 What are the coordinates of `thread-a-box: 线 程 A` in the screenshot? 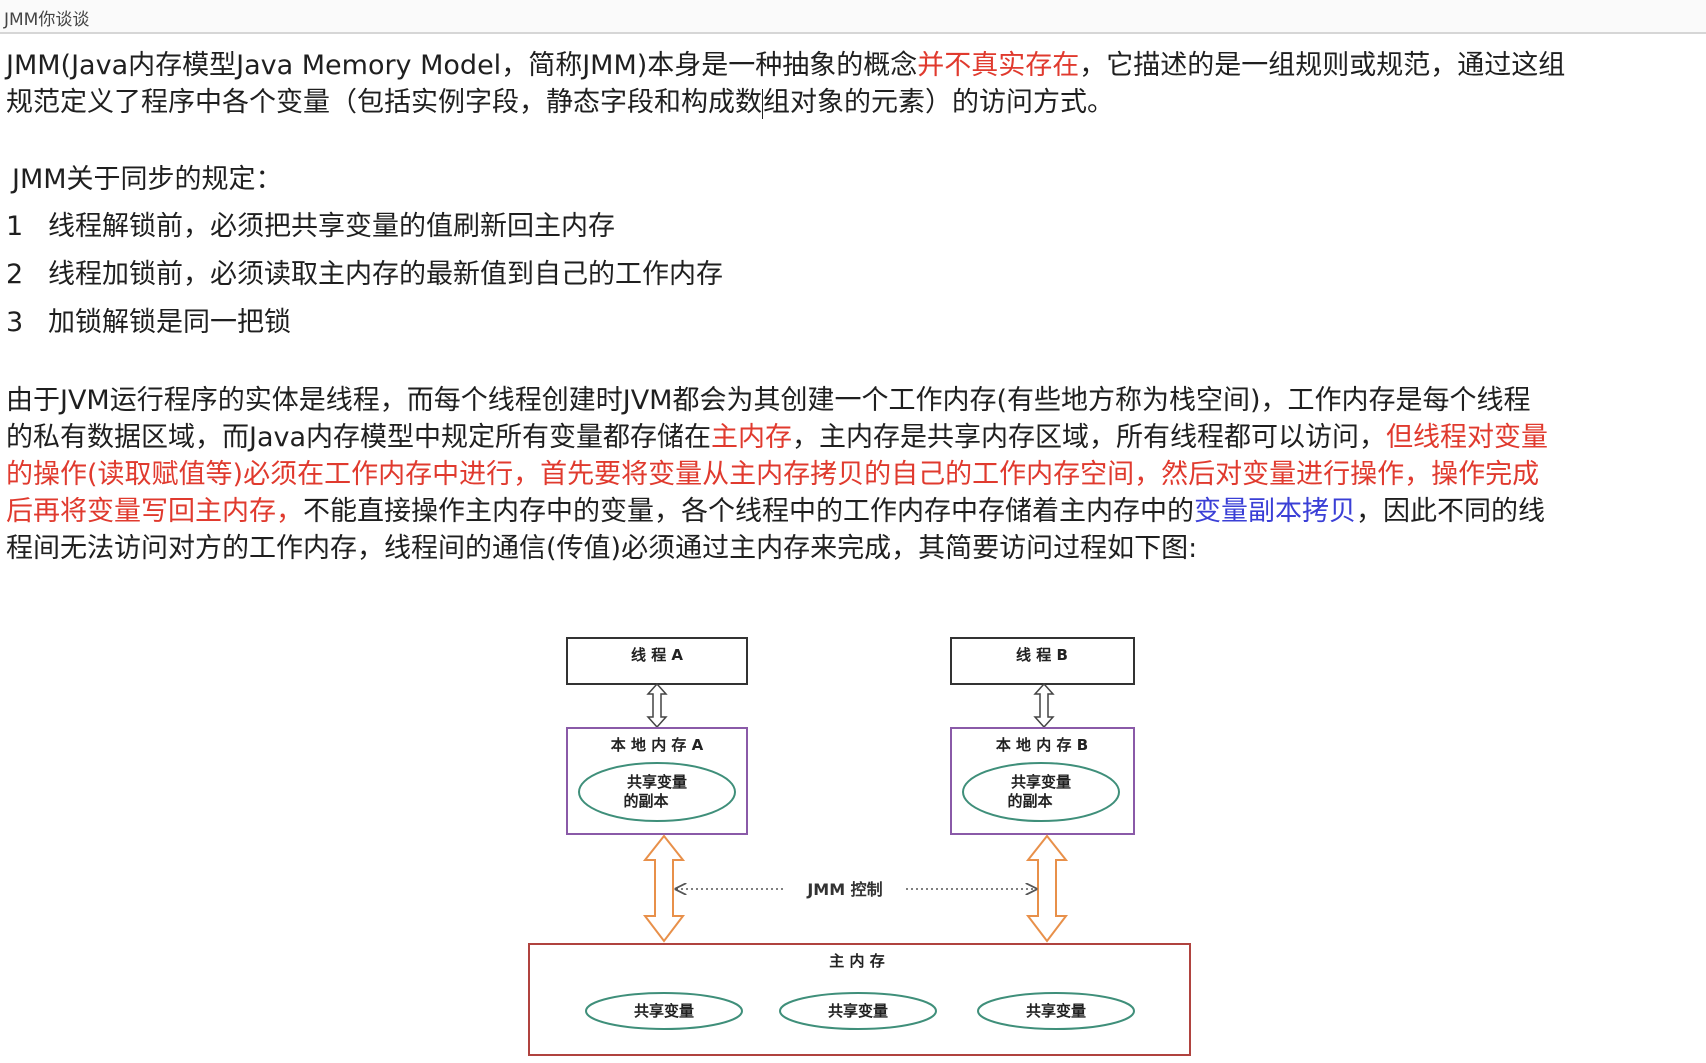 It's located at (657, 661).